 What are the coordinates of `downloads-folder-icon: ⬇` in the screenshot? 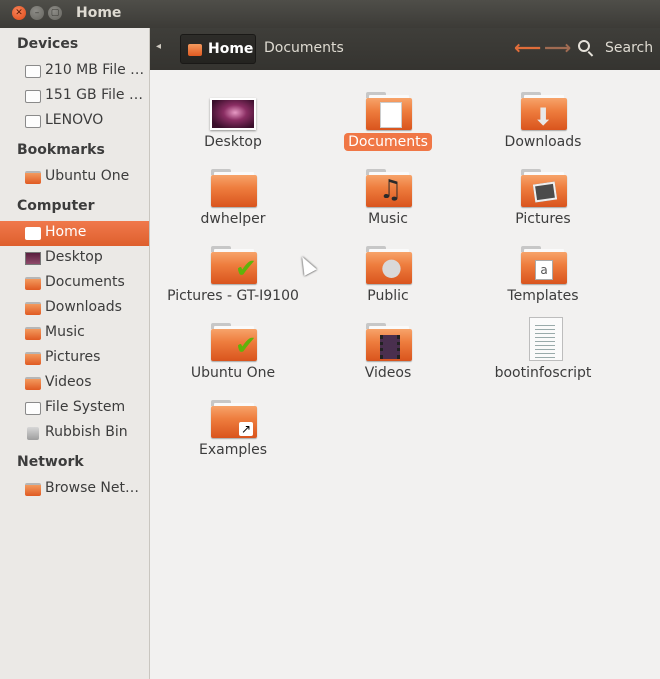 It's located at (543, 108).